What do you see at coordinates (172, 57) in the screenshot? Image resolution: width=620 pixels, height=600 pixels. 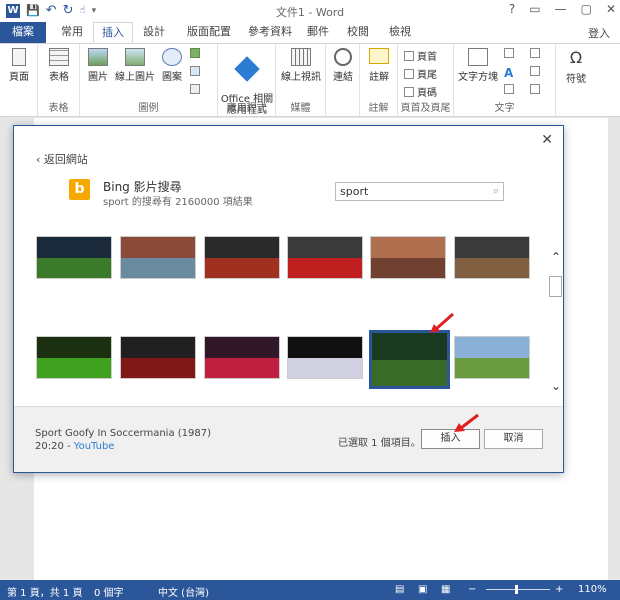 I see `shapes-icon` at bounding box center [172, 57].